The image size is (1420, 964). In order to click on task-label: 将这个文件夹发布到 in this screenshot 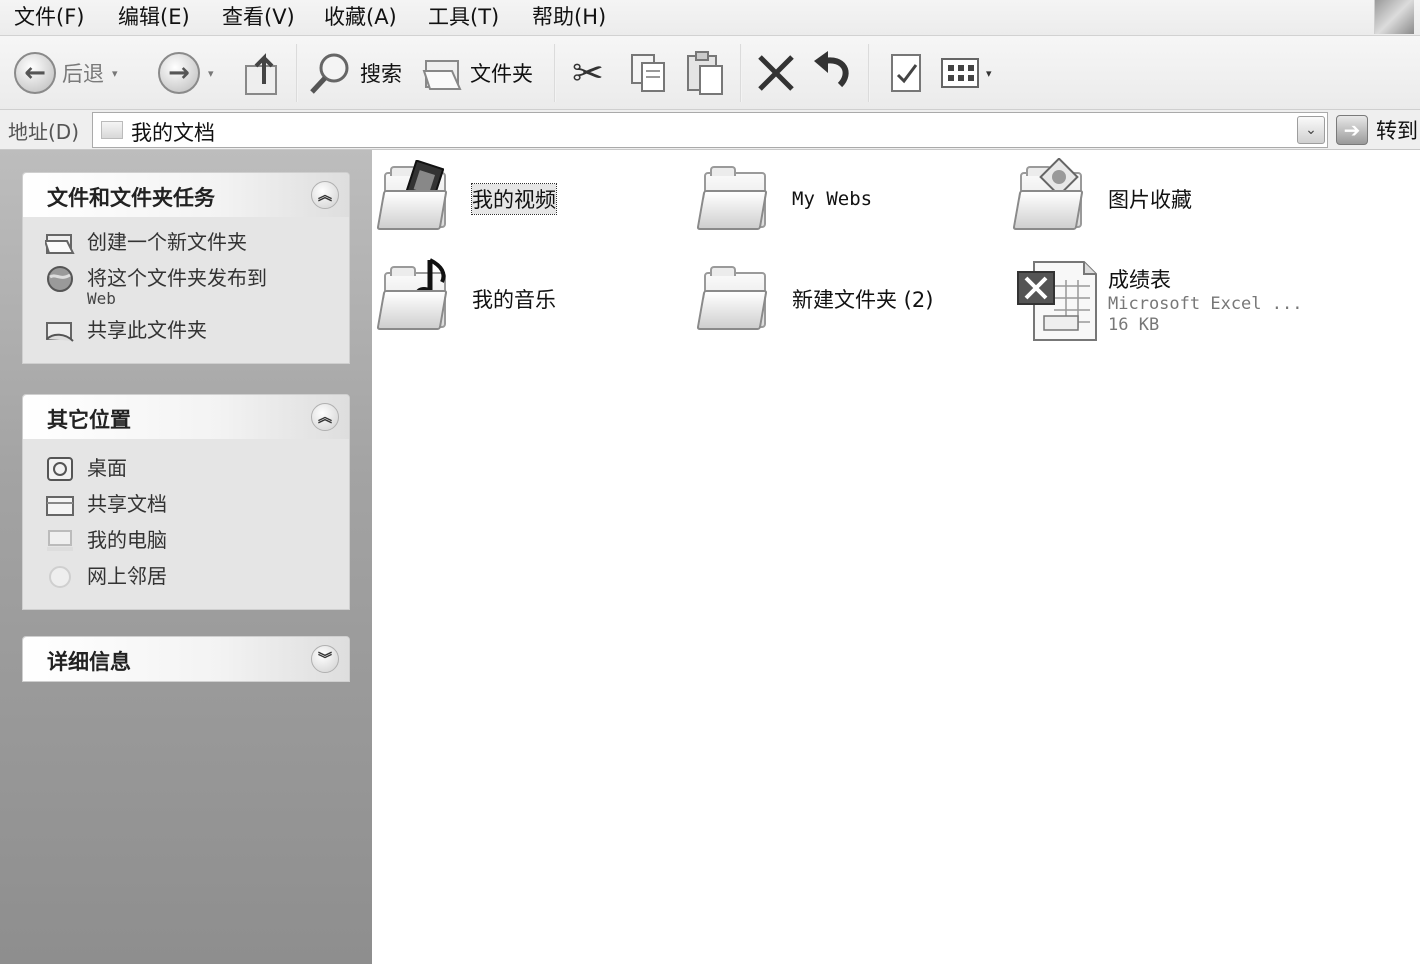, I will do `click(177, 278)`.